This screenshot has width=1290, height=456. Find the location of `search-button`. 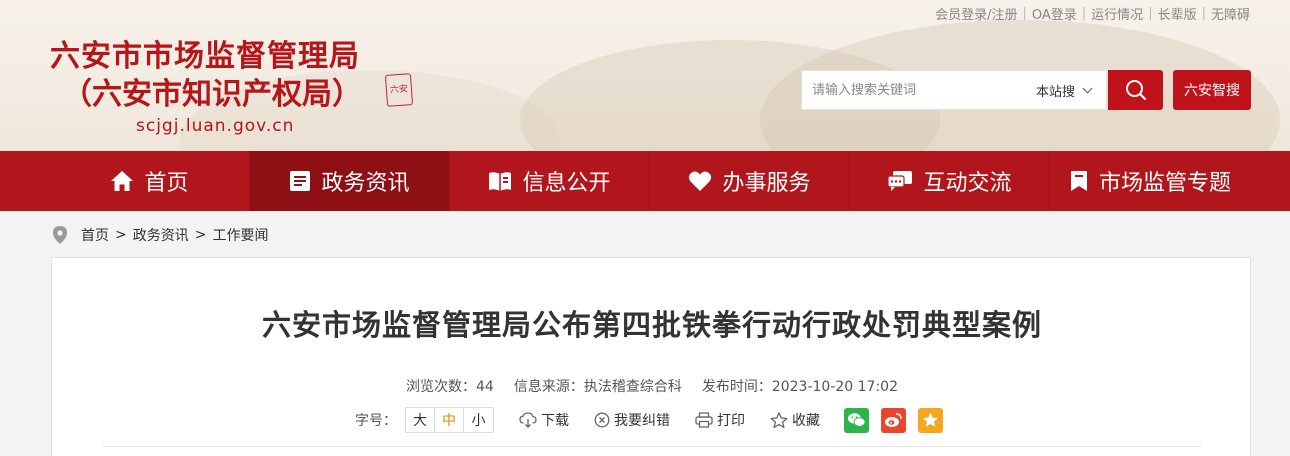

search-button is located at coordinates (1135, 90).